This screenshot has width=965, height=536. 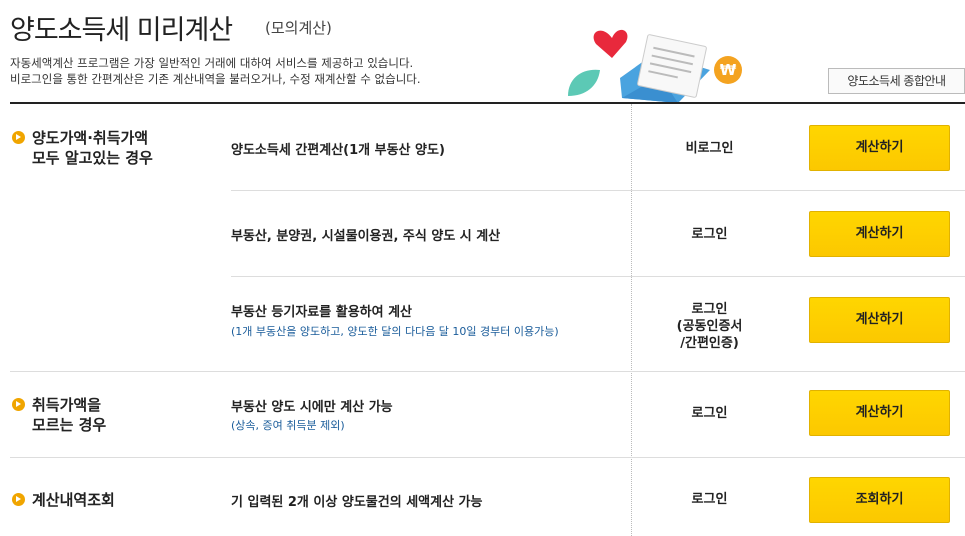 I want to click on page-title: 양도소득세 미리계산, so click(x=121, y=30).